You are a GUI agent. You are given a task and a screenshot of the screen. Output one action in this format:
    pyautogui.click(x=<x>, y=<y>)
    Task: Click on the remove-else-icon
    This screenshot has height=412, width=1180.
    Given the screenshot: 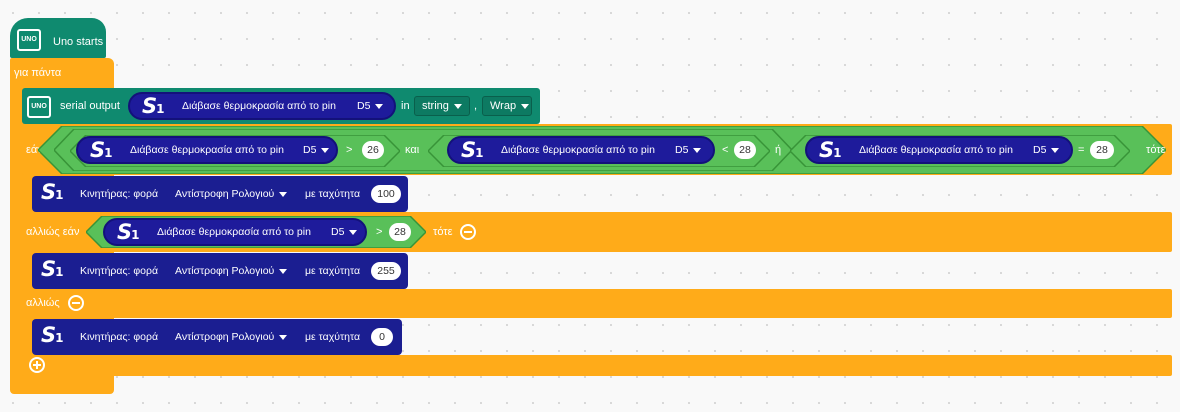 What is the action you would take?
    pyautogui.click(x=76, y=303)
    